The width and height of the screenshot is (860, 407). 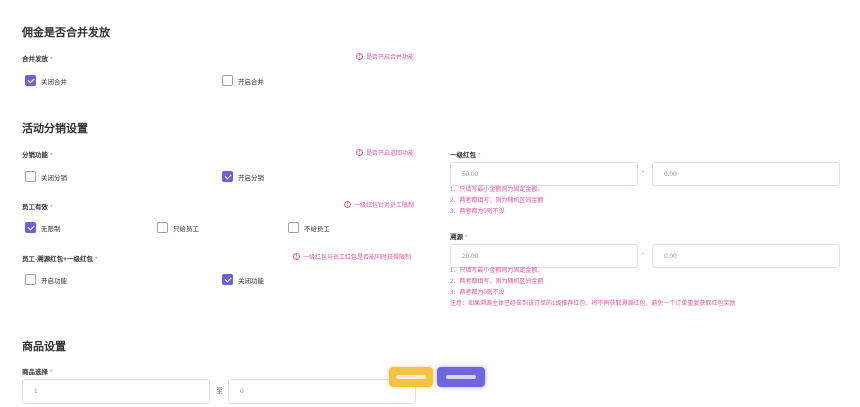 I want to click on staff-hint: ! 一级红包针对员工限制, so click(x=379, y=204).